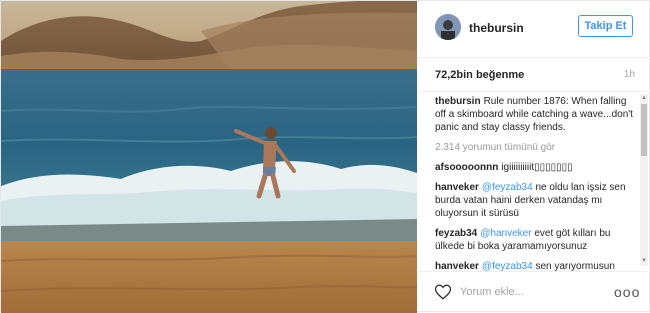  I want to click on post-footer: Yorum ekle... ooo, so click(534, 292).